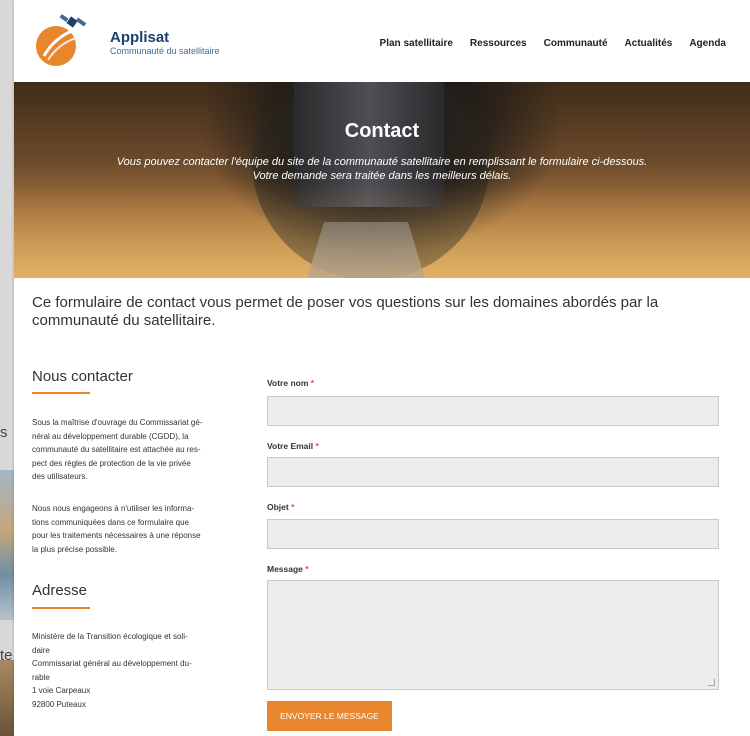 The image size is (750, 736). I want to click on nav-communaute: Communauté, so click(576, 43).